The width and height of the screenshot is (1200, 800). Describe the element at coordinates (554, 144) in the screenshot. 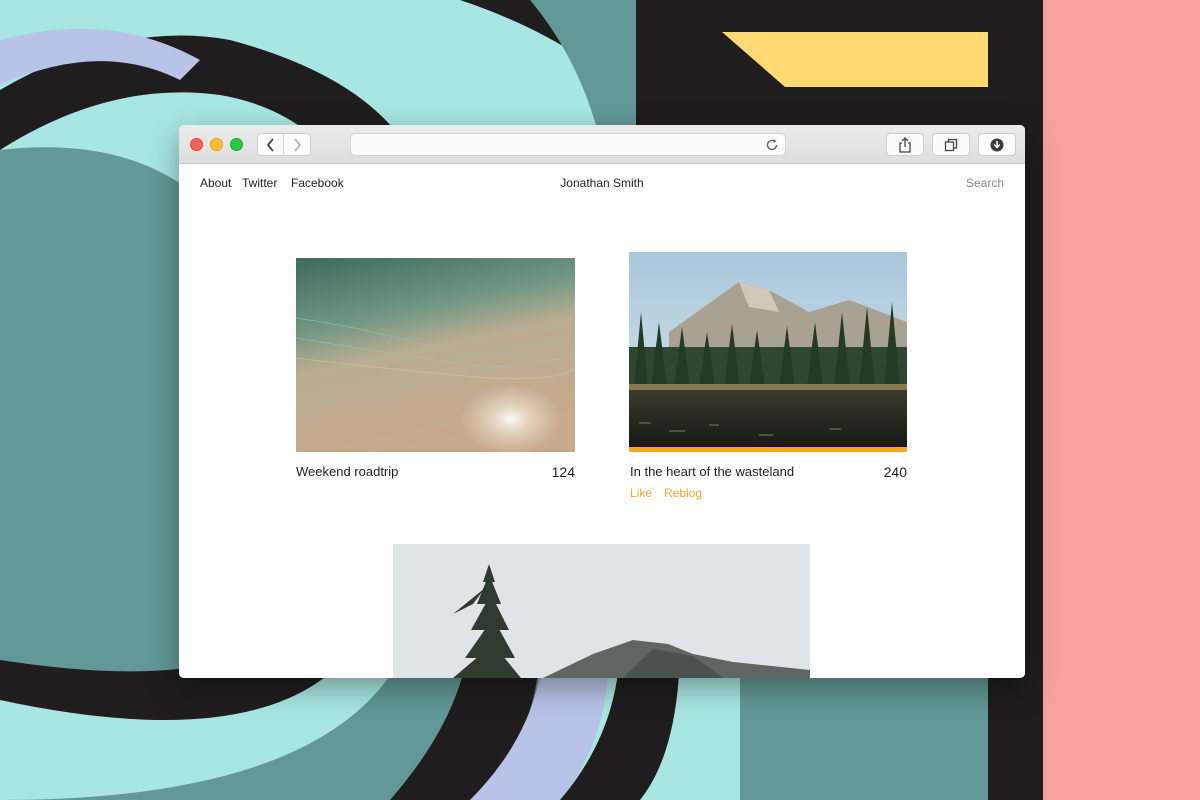

I see `url-input` at that location.